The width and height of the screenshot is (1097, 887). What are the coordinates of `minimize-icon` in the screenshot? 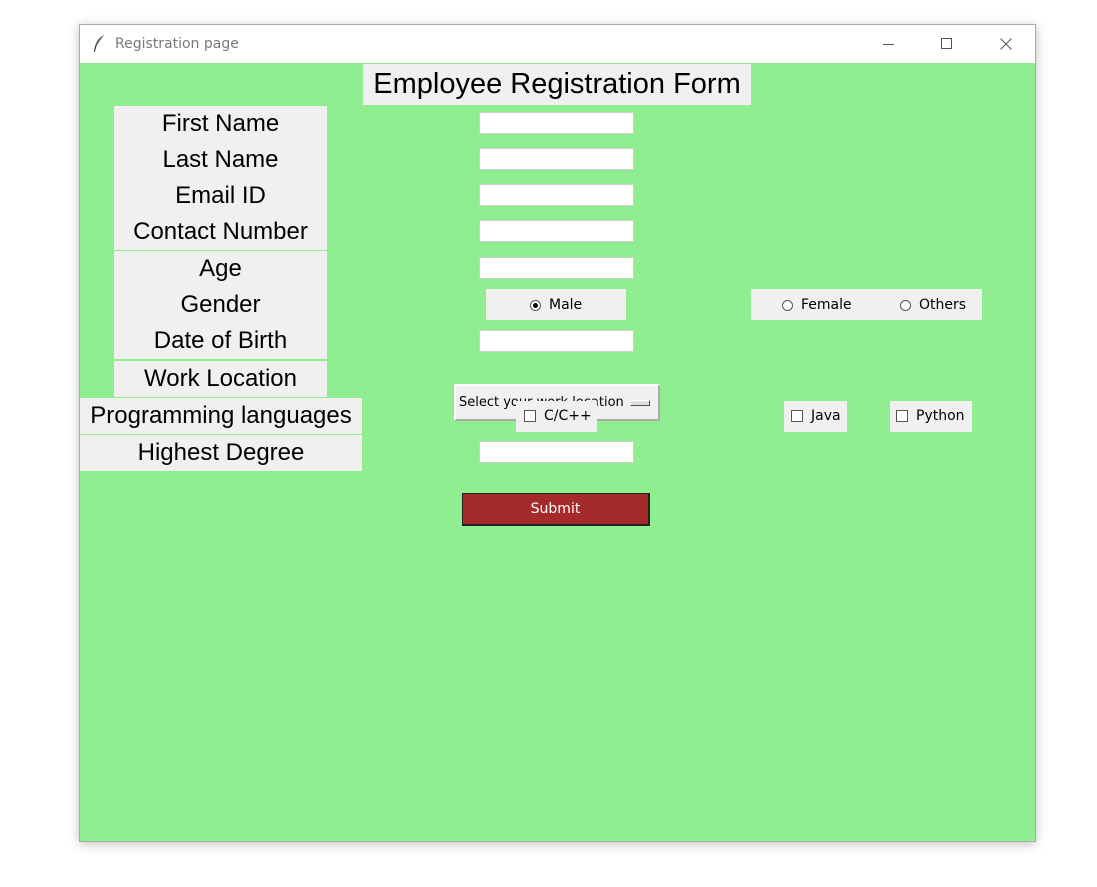 It's located at (888, 44).